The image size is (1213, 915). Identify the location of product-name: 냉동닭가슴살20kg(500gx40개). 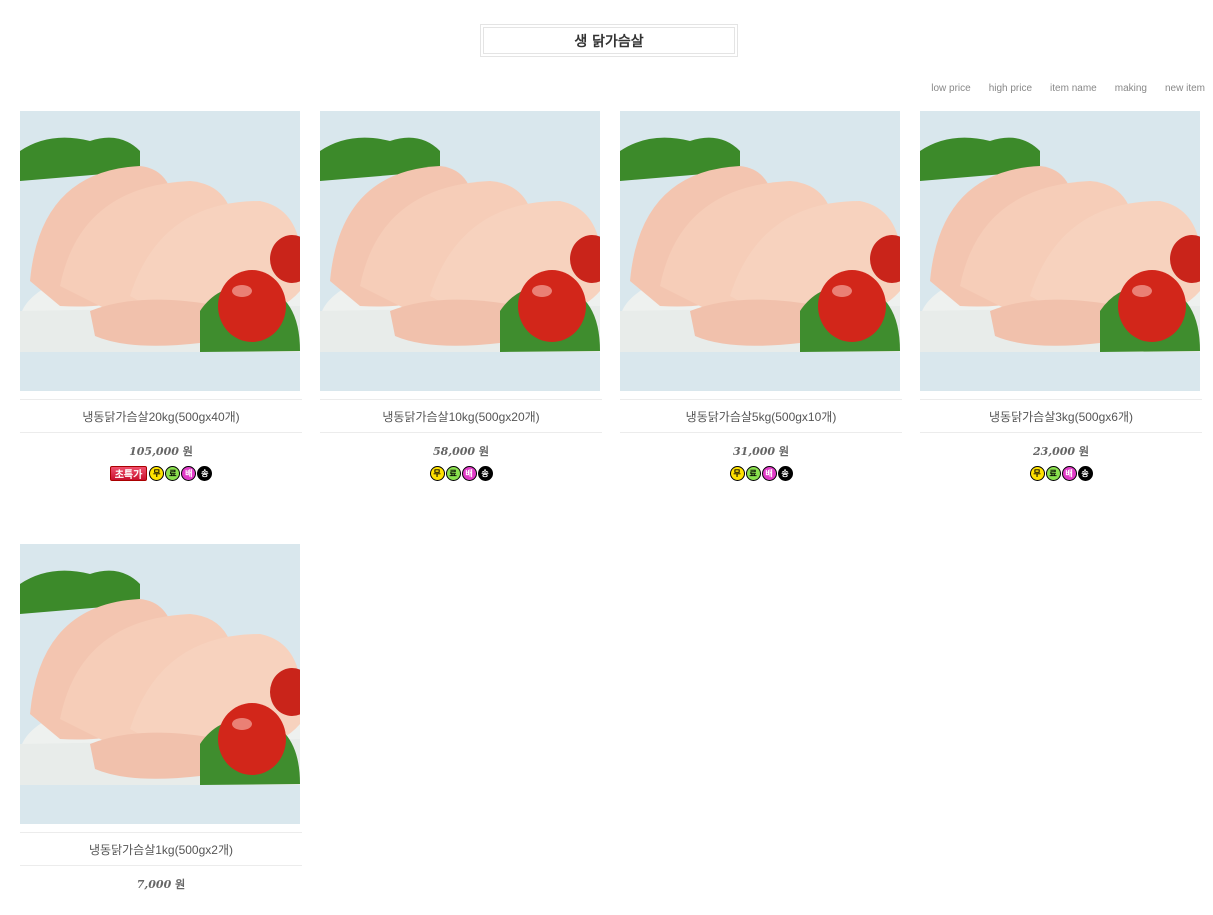
(161, 416).